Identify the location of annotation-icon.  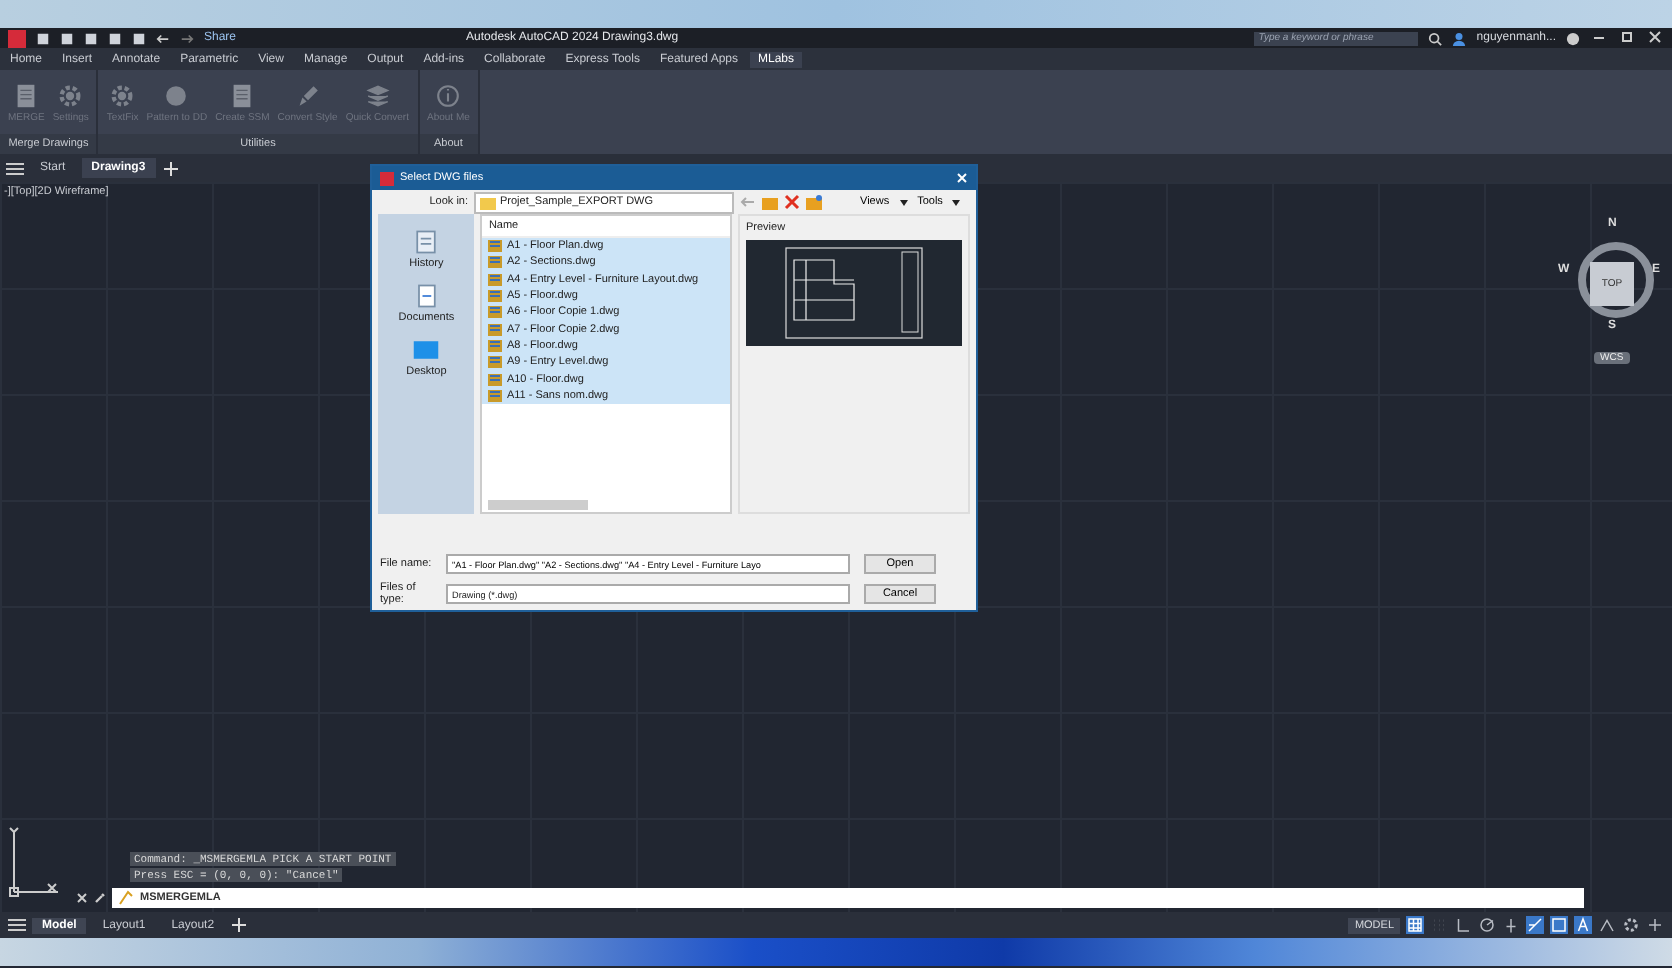
(1583, 925).